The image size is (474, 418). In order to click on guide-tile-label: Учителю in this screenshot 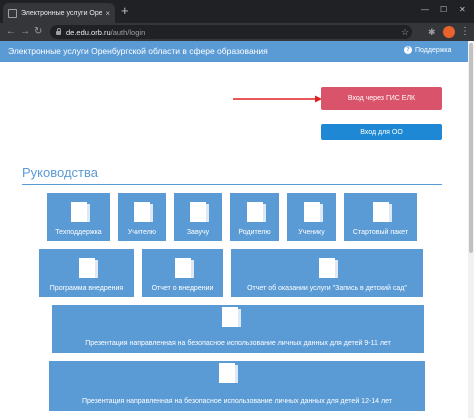, I will do `click(142, 232)`.